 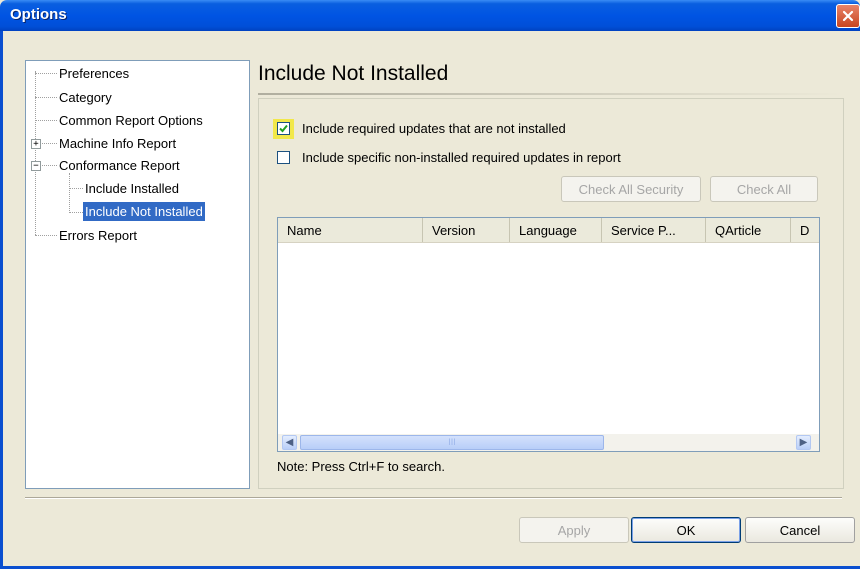 I want to click on include-required-updates-checkbox, so click(x=283, y=128).